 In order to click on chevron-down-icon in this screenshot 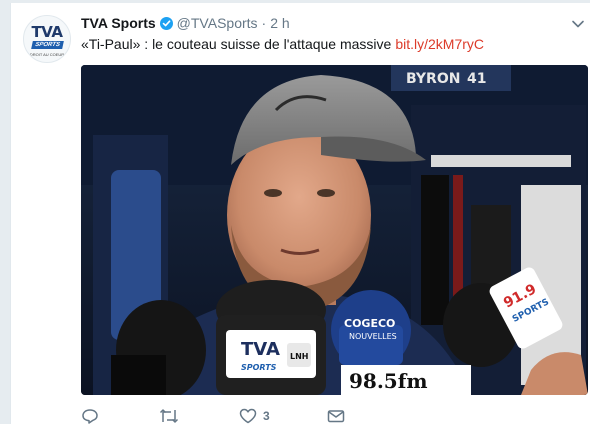, I will do `click(578, 24)`.